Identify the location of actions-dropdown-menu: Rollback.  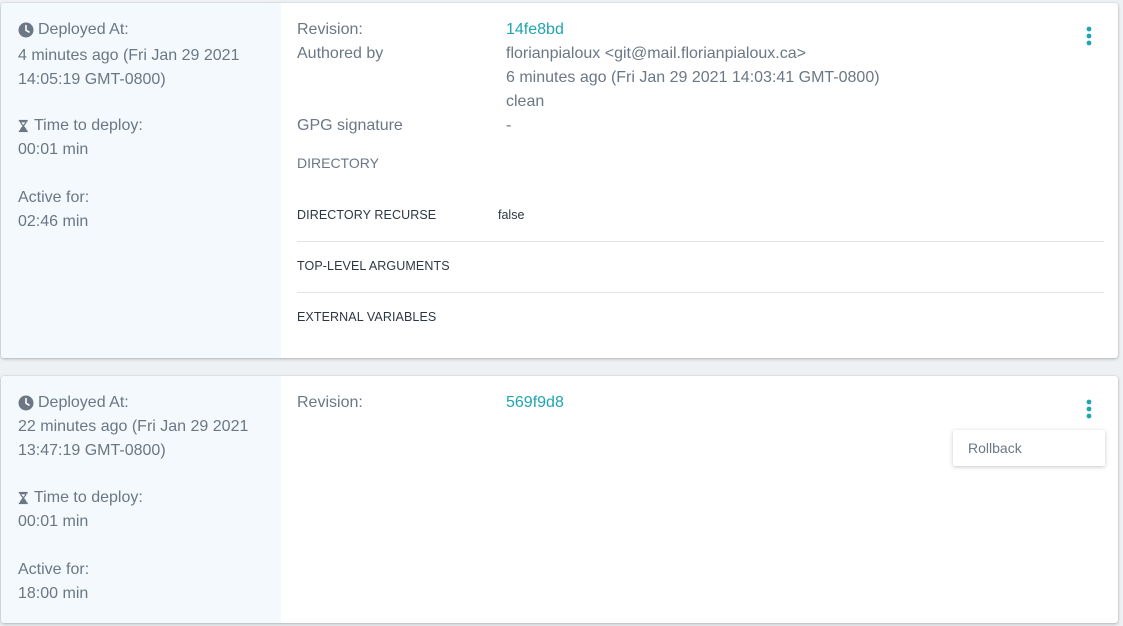
(1029, 448).